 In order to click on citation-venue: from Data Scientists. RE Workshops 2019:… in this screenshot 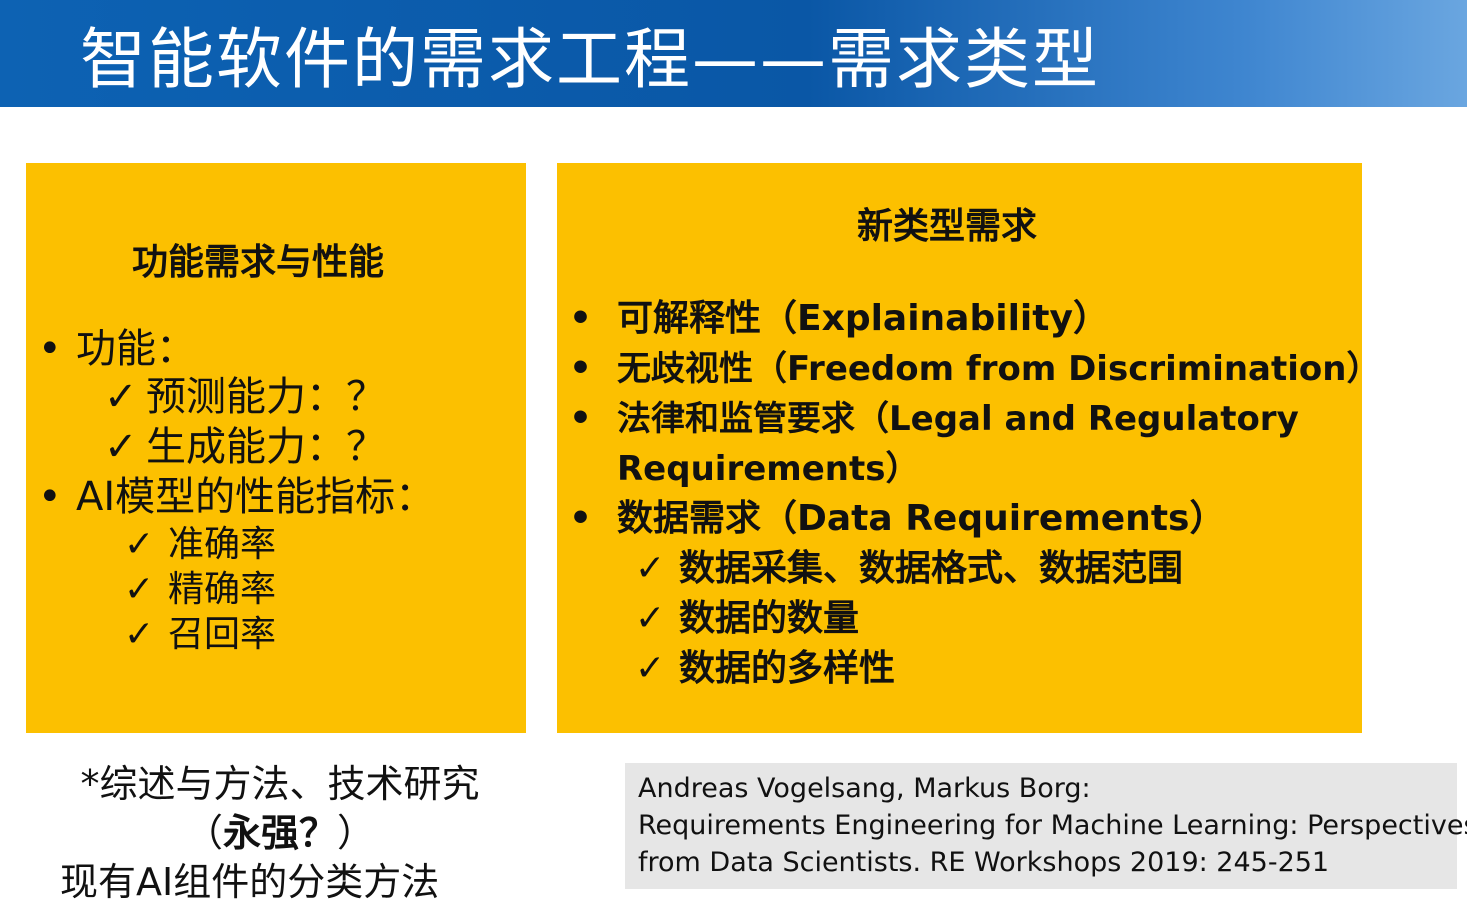, I will do `click(984, 862)`.